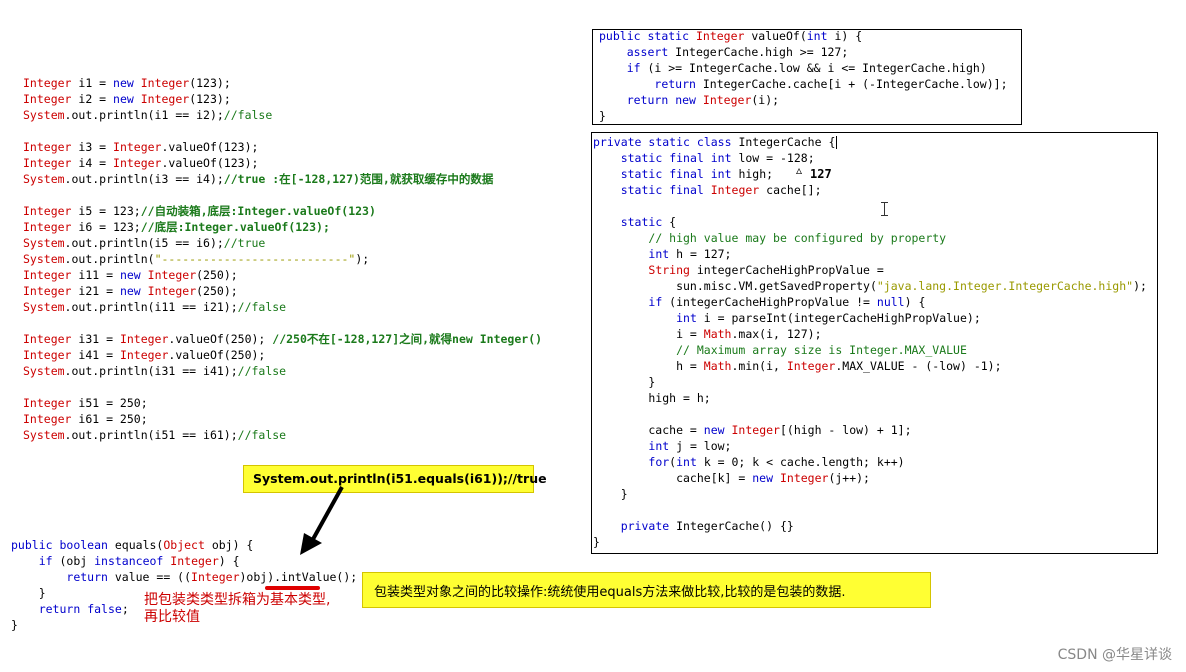  What do you see at coordinates (766, 270) in the screenshot?
I see `cache-code-line: String integerCacheHighPropValue =` at bounding box center [766, 270].